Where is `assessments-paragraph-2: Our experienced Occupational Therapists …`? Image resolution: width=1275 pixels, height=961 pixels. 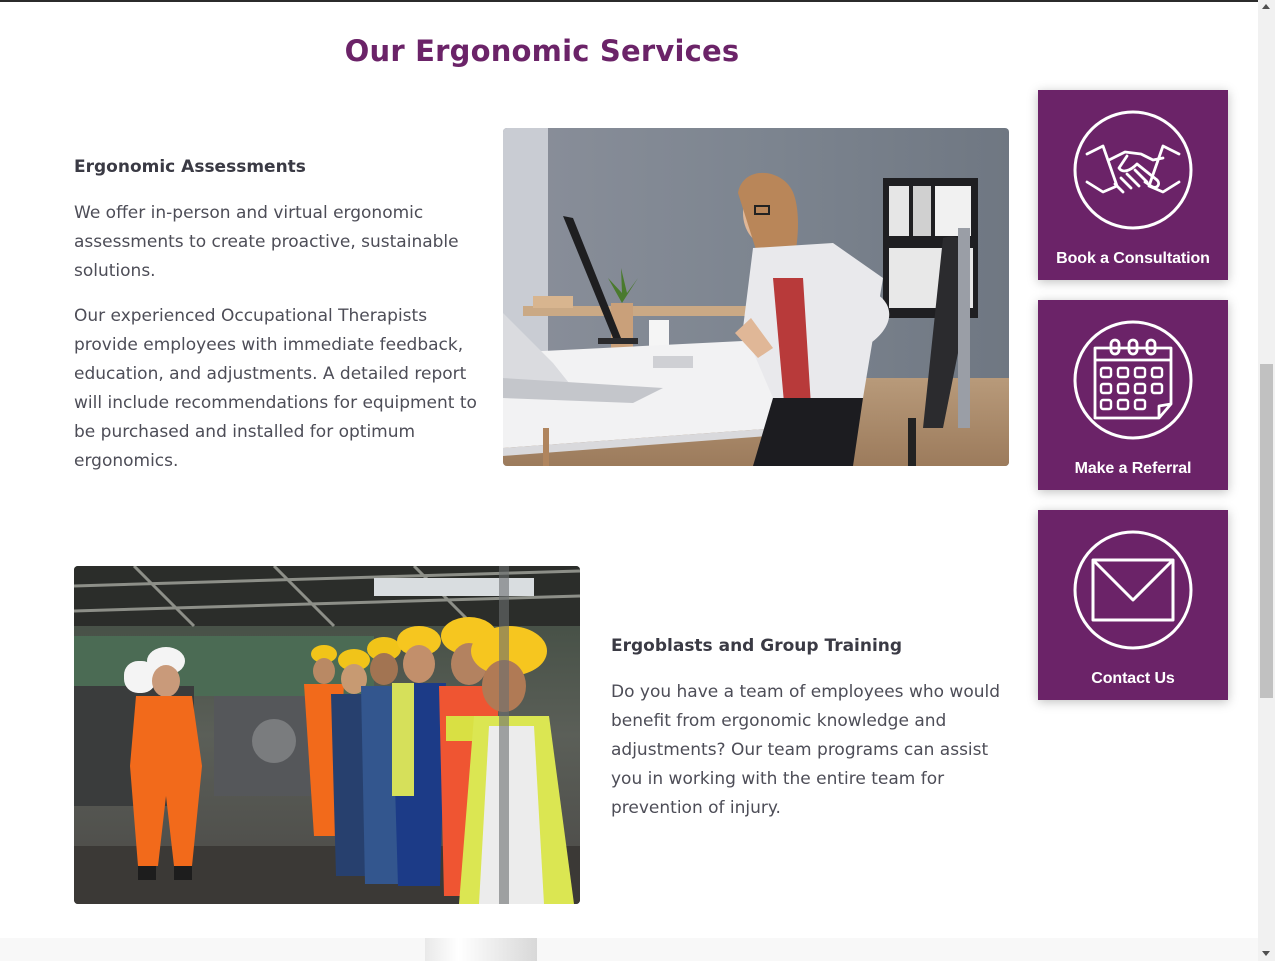
assessments-paragraph-2: Our experienced Occupational Therapists … is located at coordinates (275, 388).